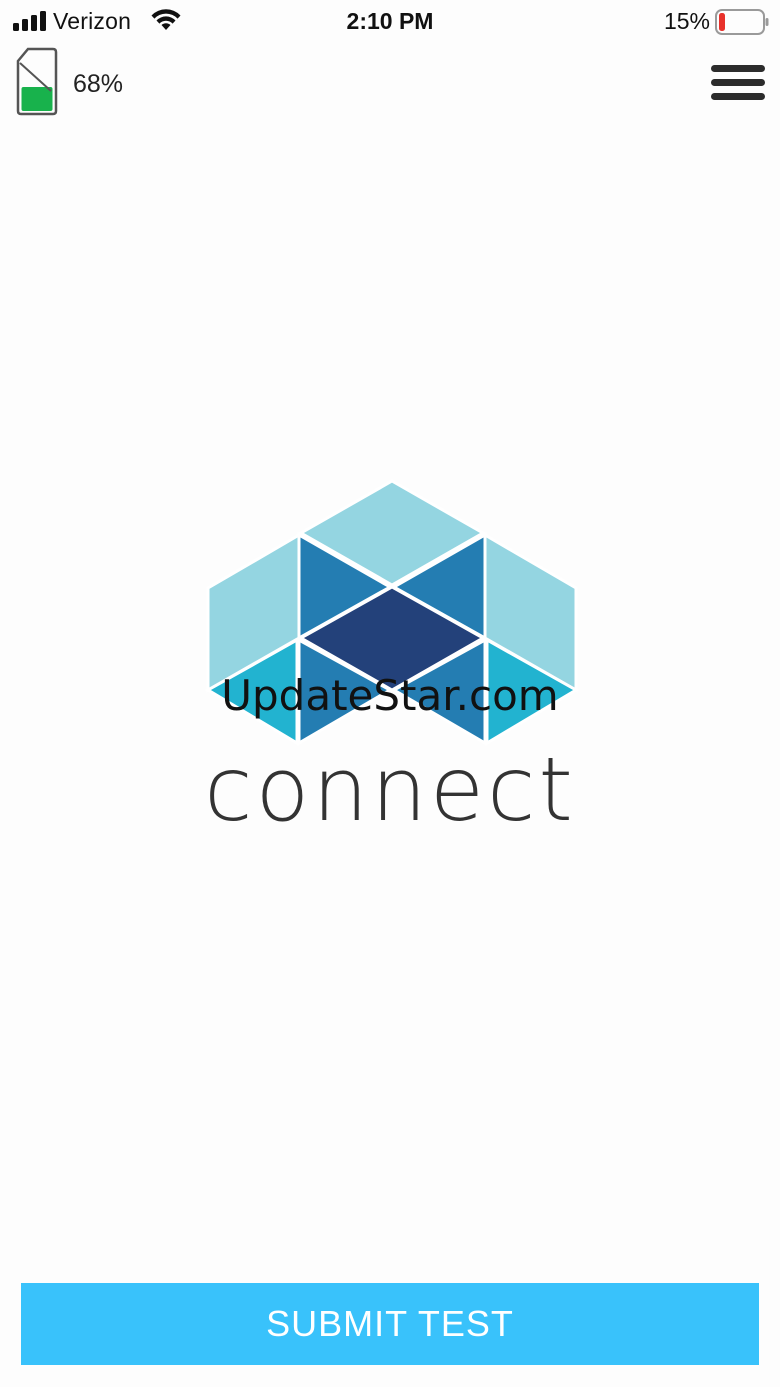 The width and height of the screenshot is (780, 1387). What do you see at coordinates (390, 695) in the screenshot?
I see `watermark-text: UpdateStar.com` at bounding box center [390, 695].